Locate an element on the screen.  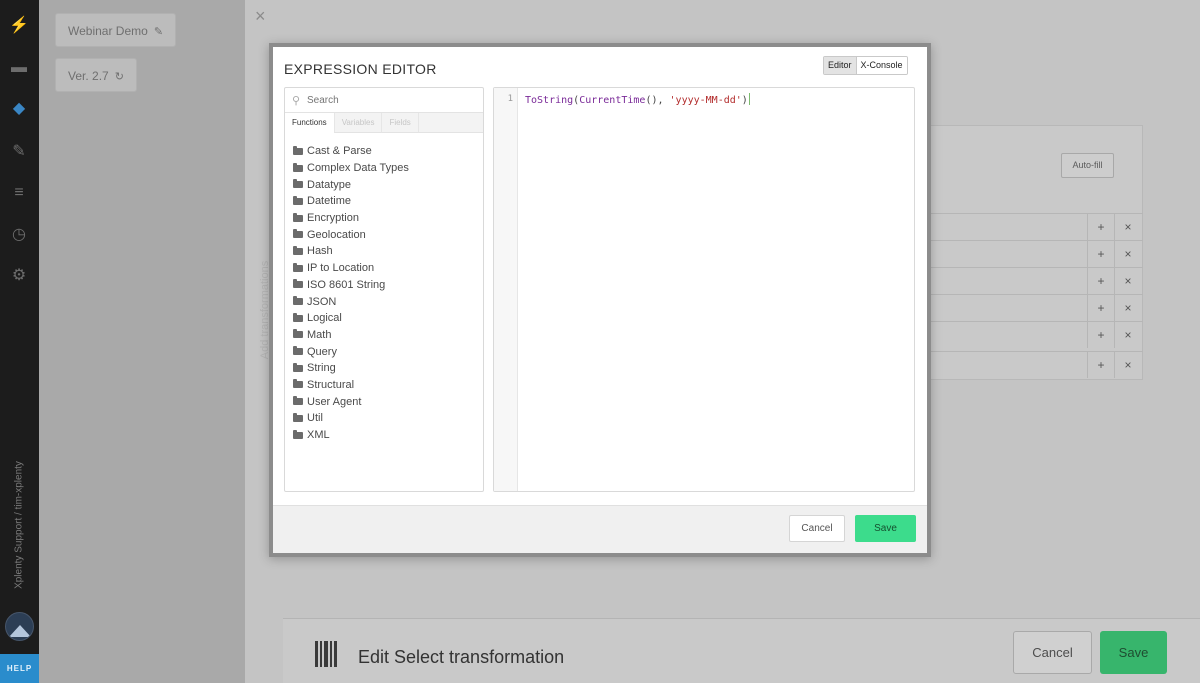
list-item: JSON is located at coordinates (351, 301).